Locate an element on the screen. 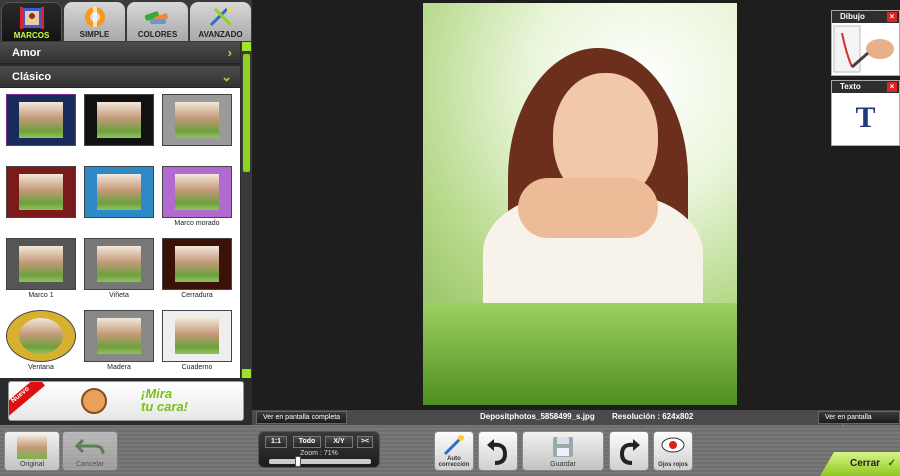  button-label: Cerrar is located at coordinates (865, 463).